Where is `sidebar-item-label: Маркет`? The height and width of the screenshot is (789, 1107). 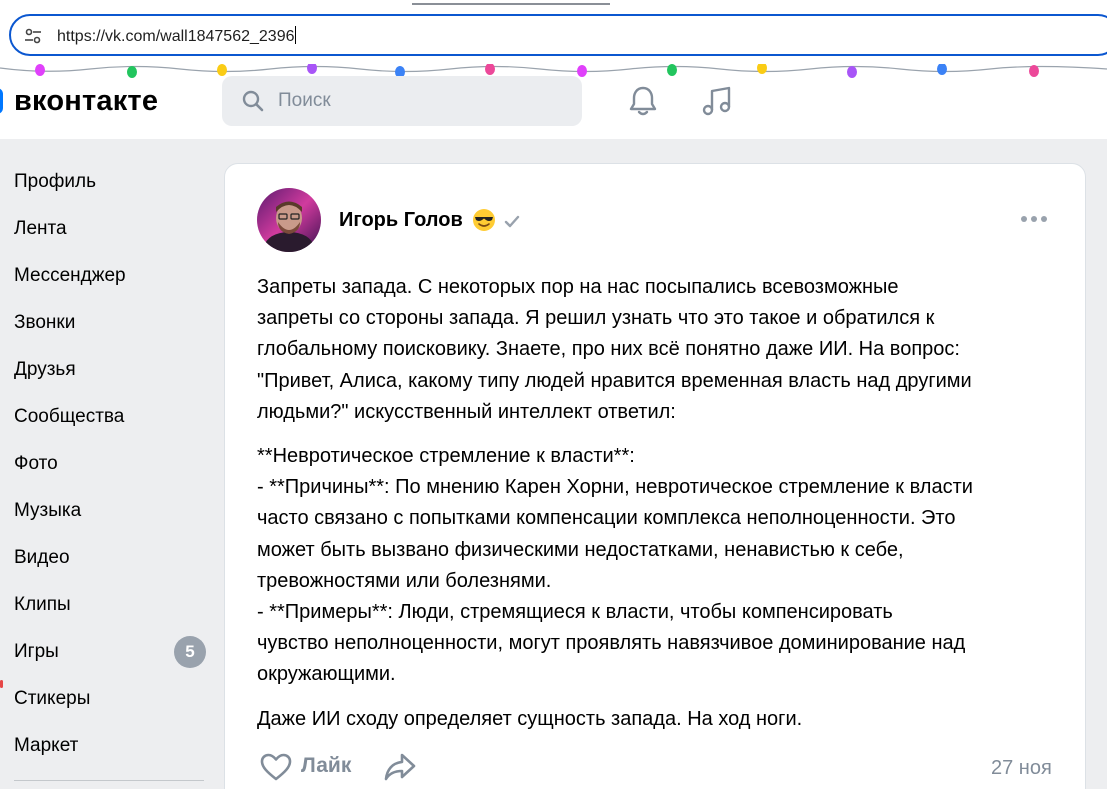
sidebar-item-label: Маркет is located at coordinates (46, 745).